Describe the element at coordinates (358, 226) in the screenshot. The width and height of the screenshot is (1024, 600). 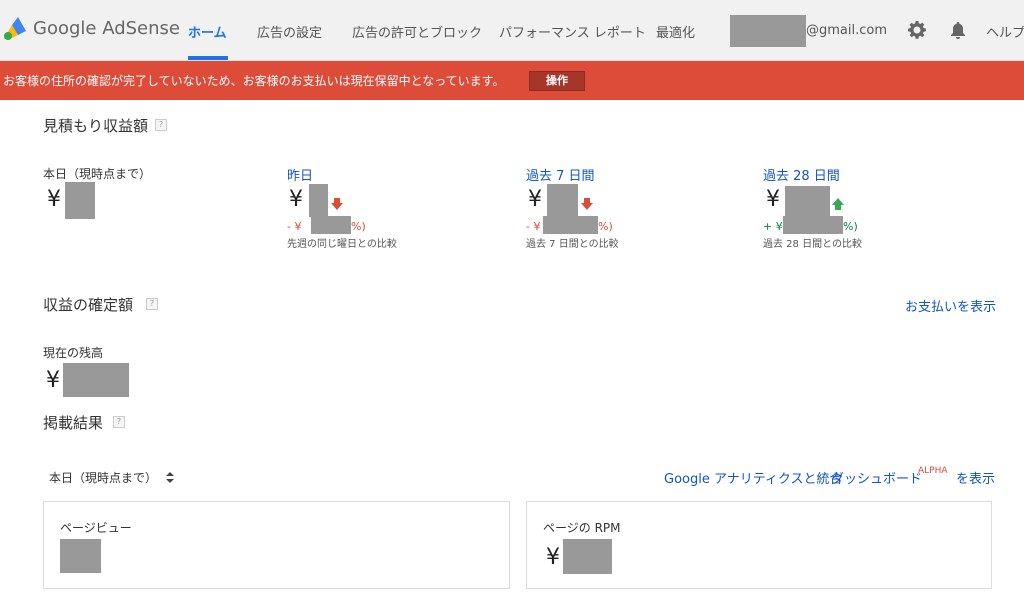
I see `yesterday-change-suffix: %)` at that location.